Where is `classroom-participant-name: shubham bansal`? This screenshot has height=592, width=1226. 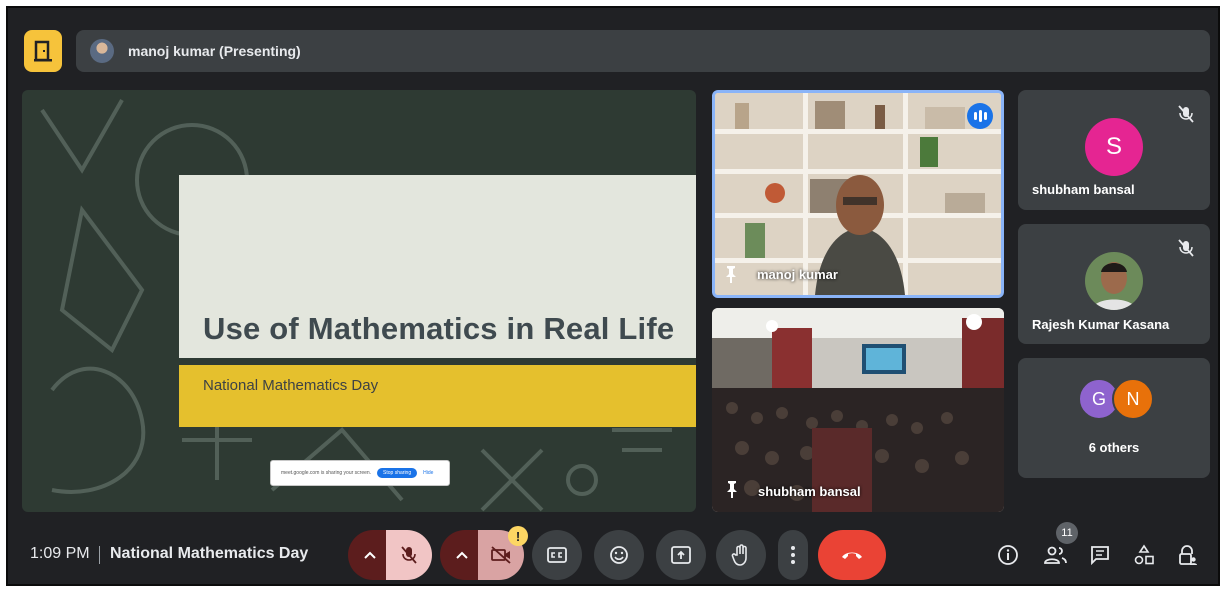 classroom-participant-name: shubham bansal is located at coordinates (809, 491).